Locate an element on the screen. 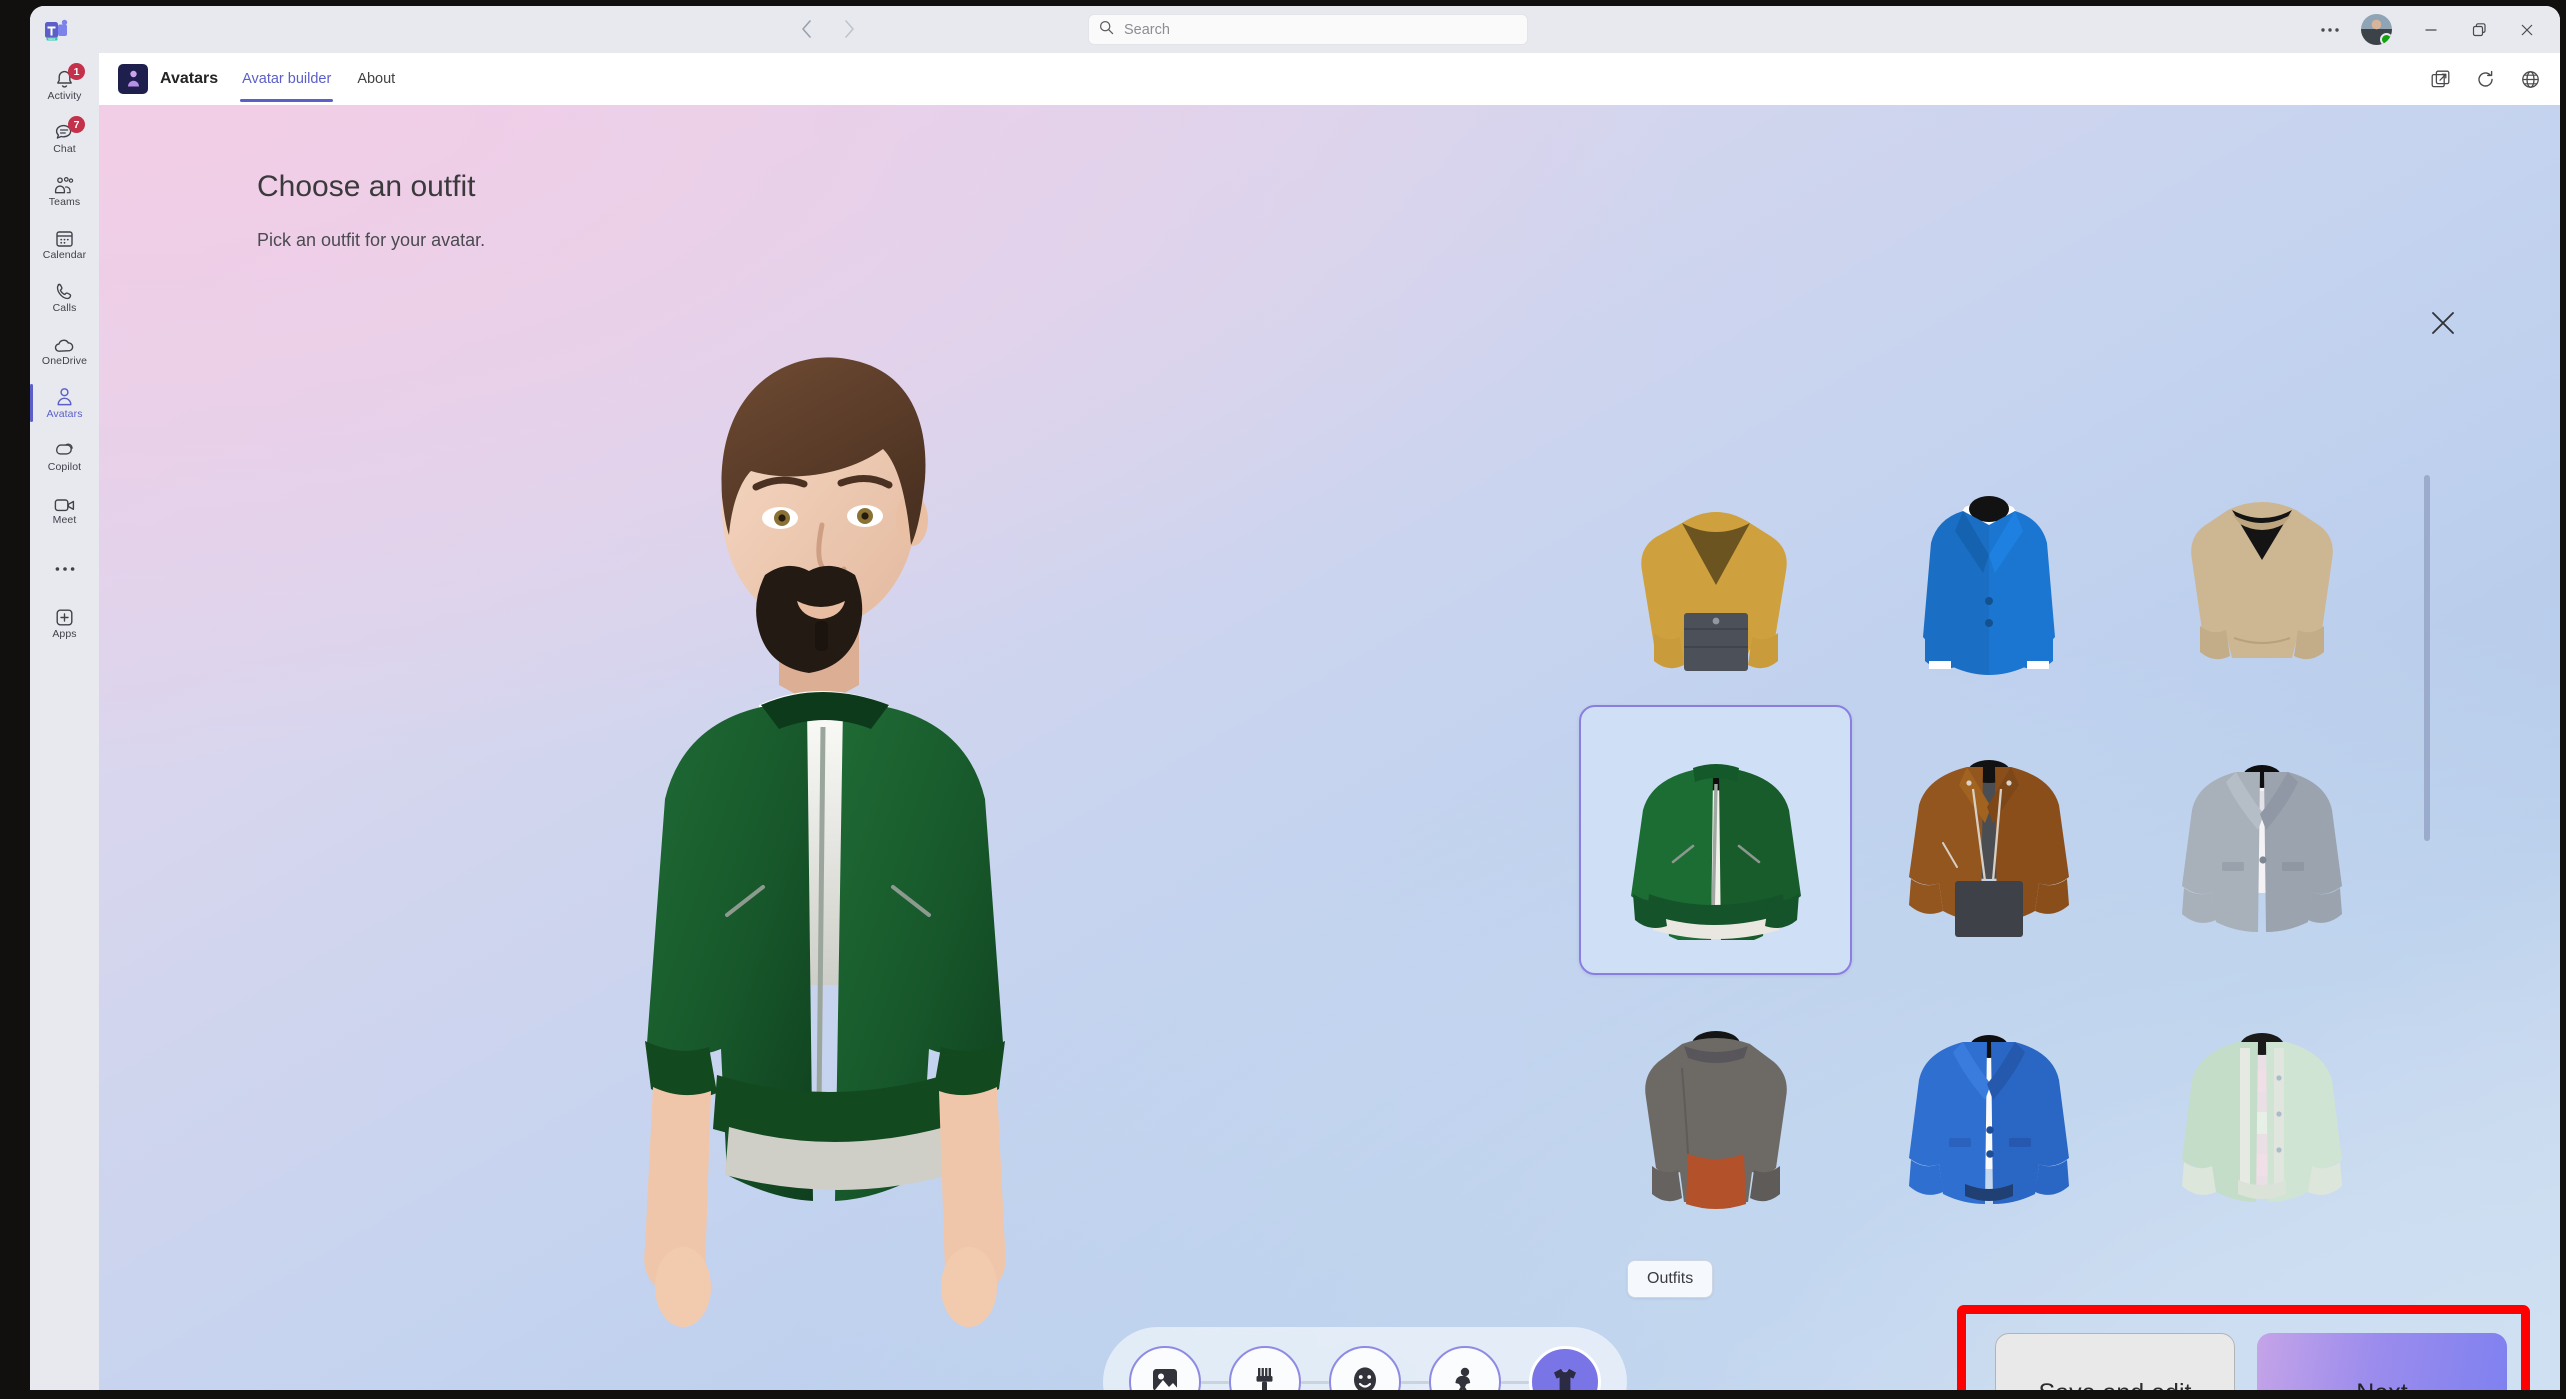 The height and width of the screenshot is (1399, 2566). outfit-tile-brown-leather-jacket-grey-skirt is located at coordinates (1988, 840).